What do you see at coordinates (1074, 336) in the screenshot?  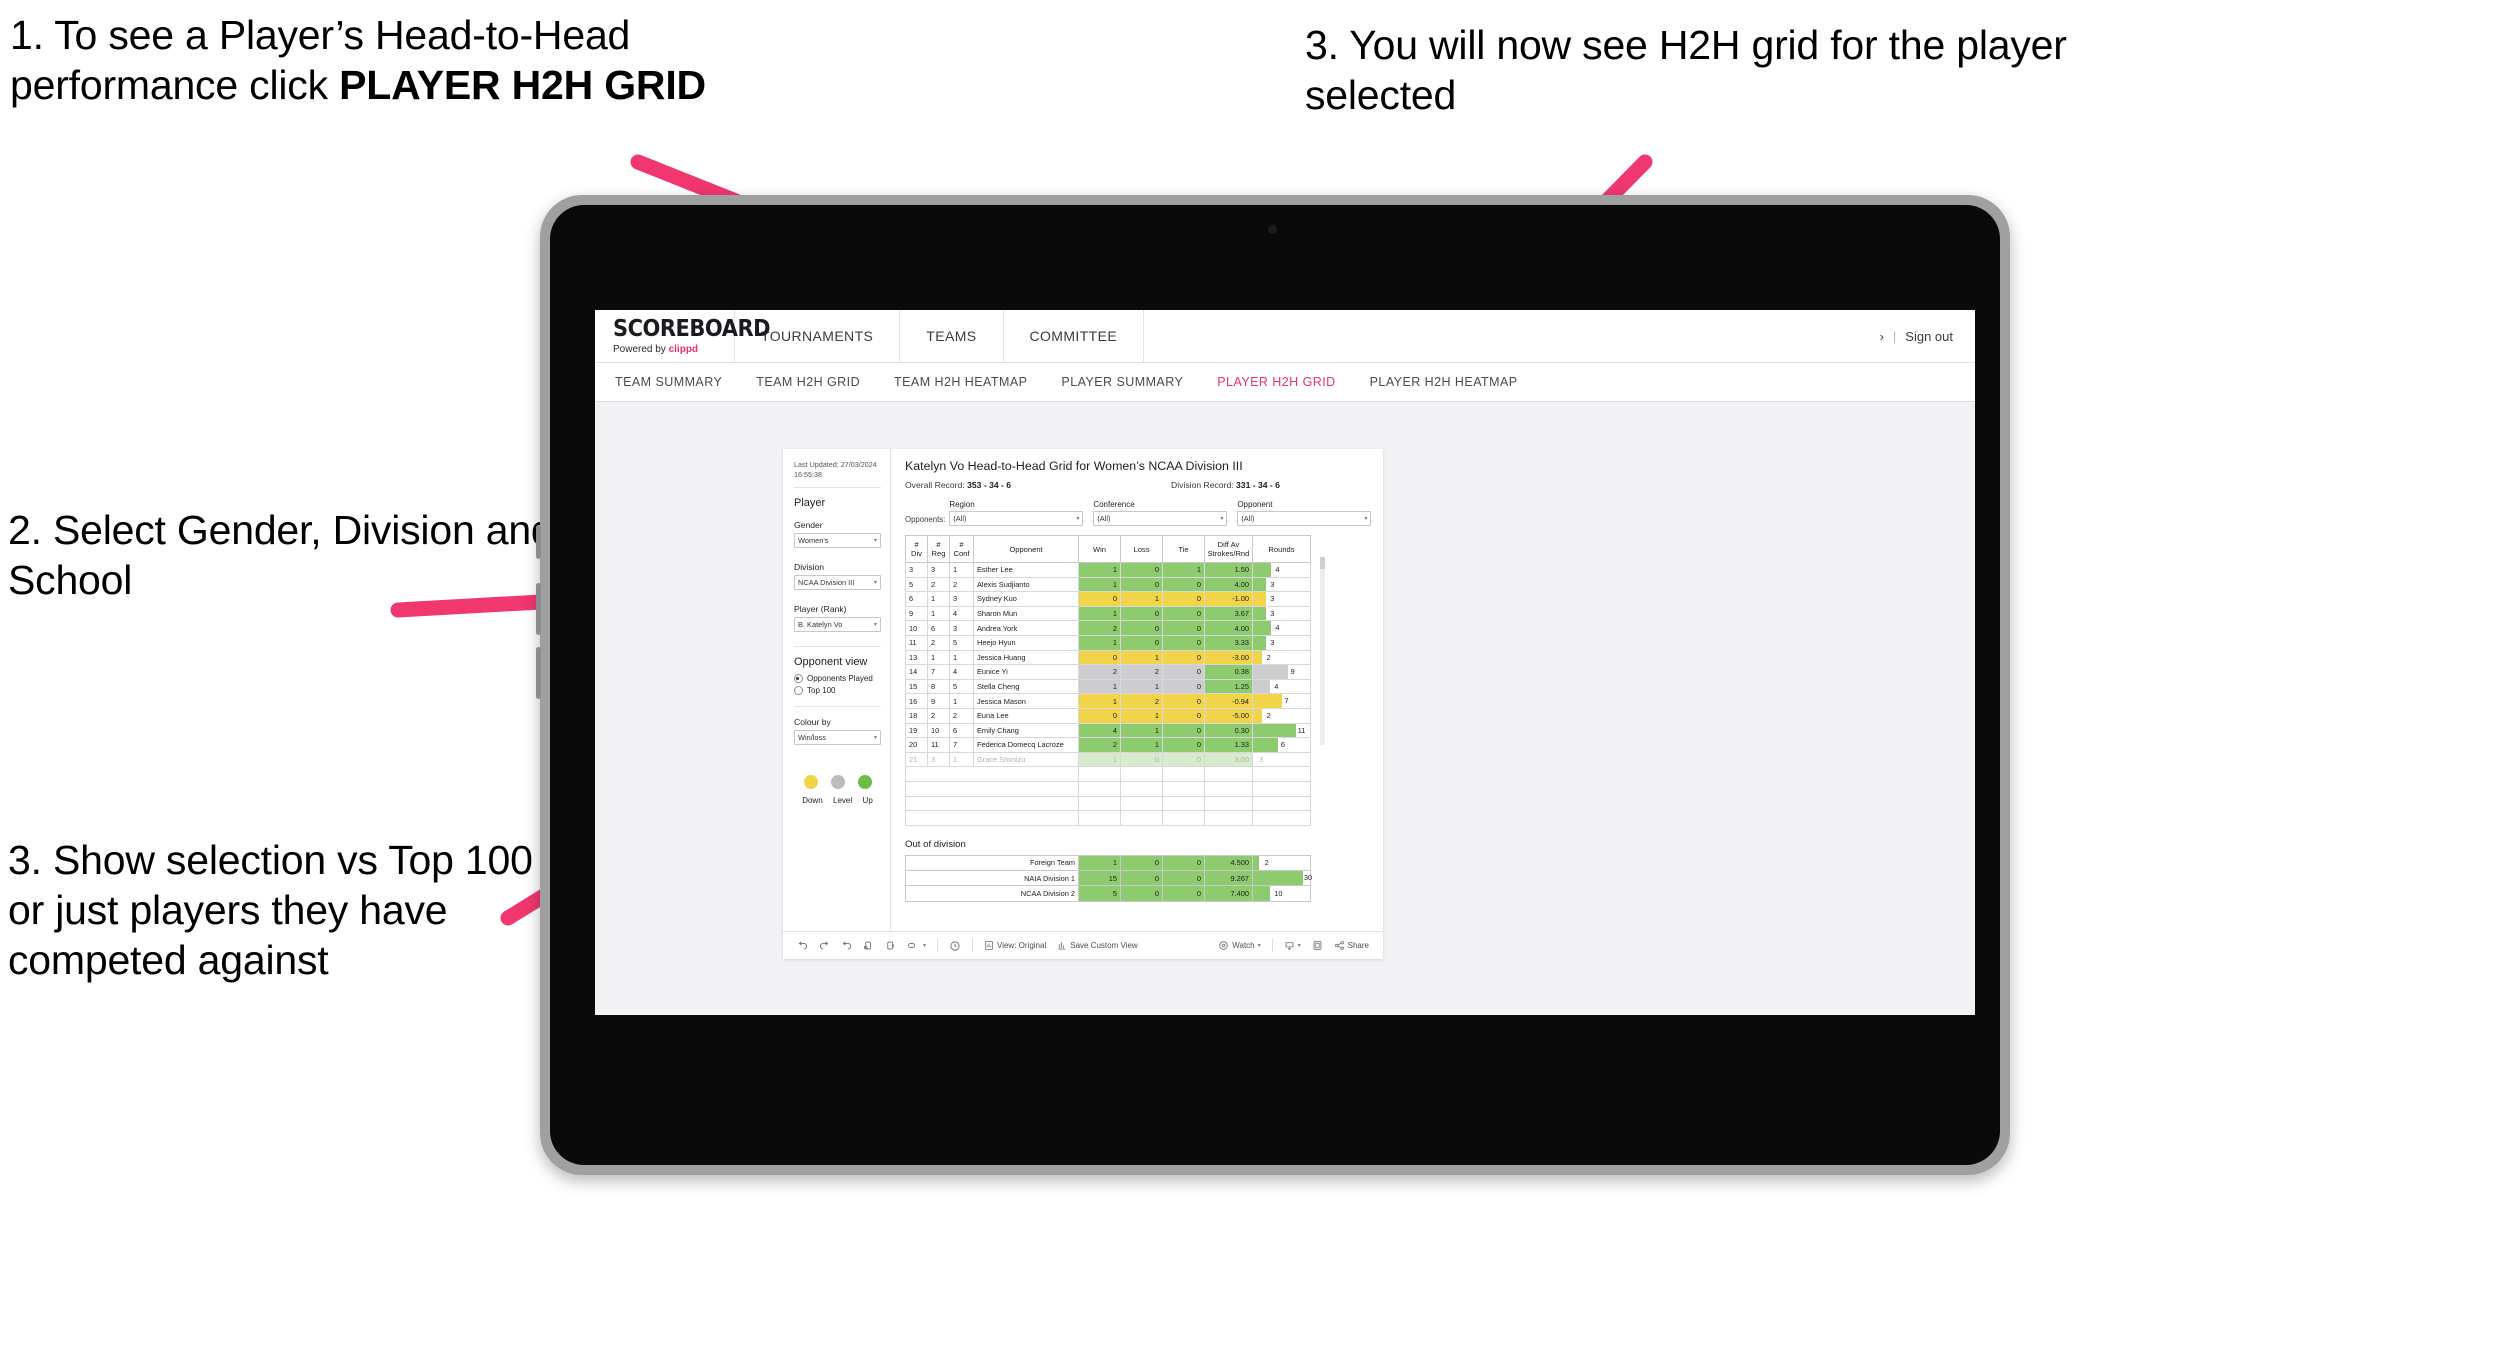 I see `topnav-item-committee: COMMITTEE` at bounding box center [1074, 336].